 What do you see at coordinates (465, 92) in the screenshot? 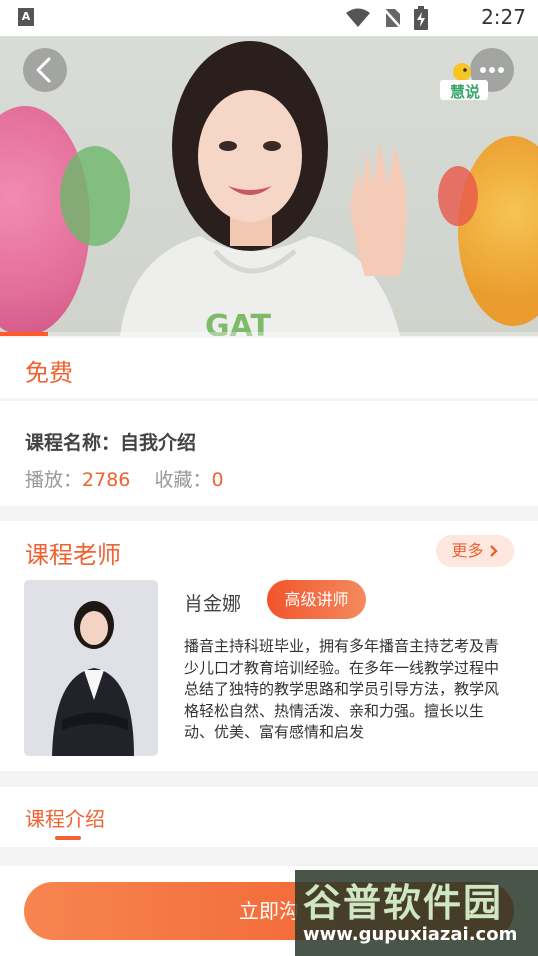
I see `logo-text: 慧说` at bounding box center [465, 92].